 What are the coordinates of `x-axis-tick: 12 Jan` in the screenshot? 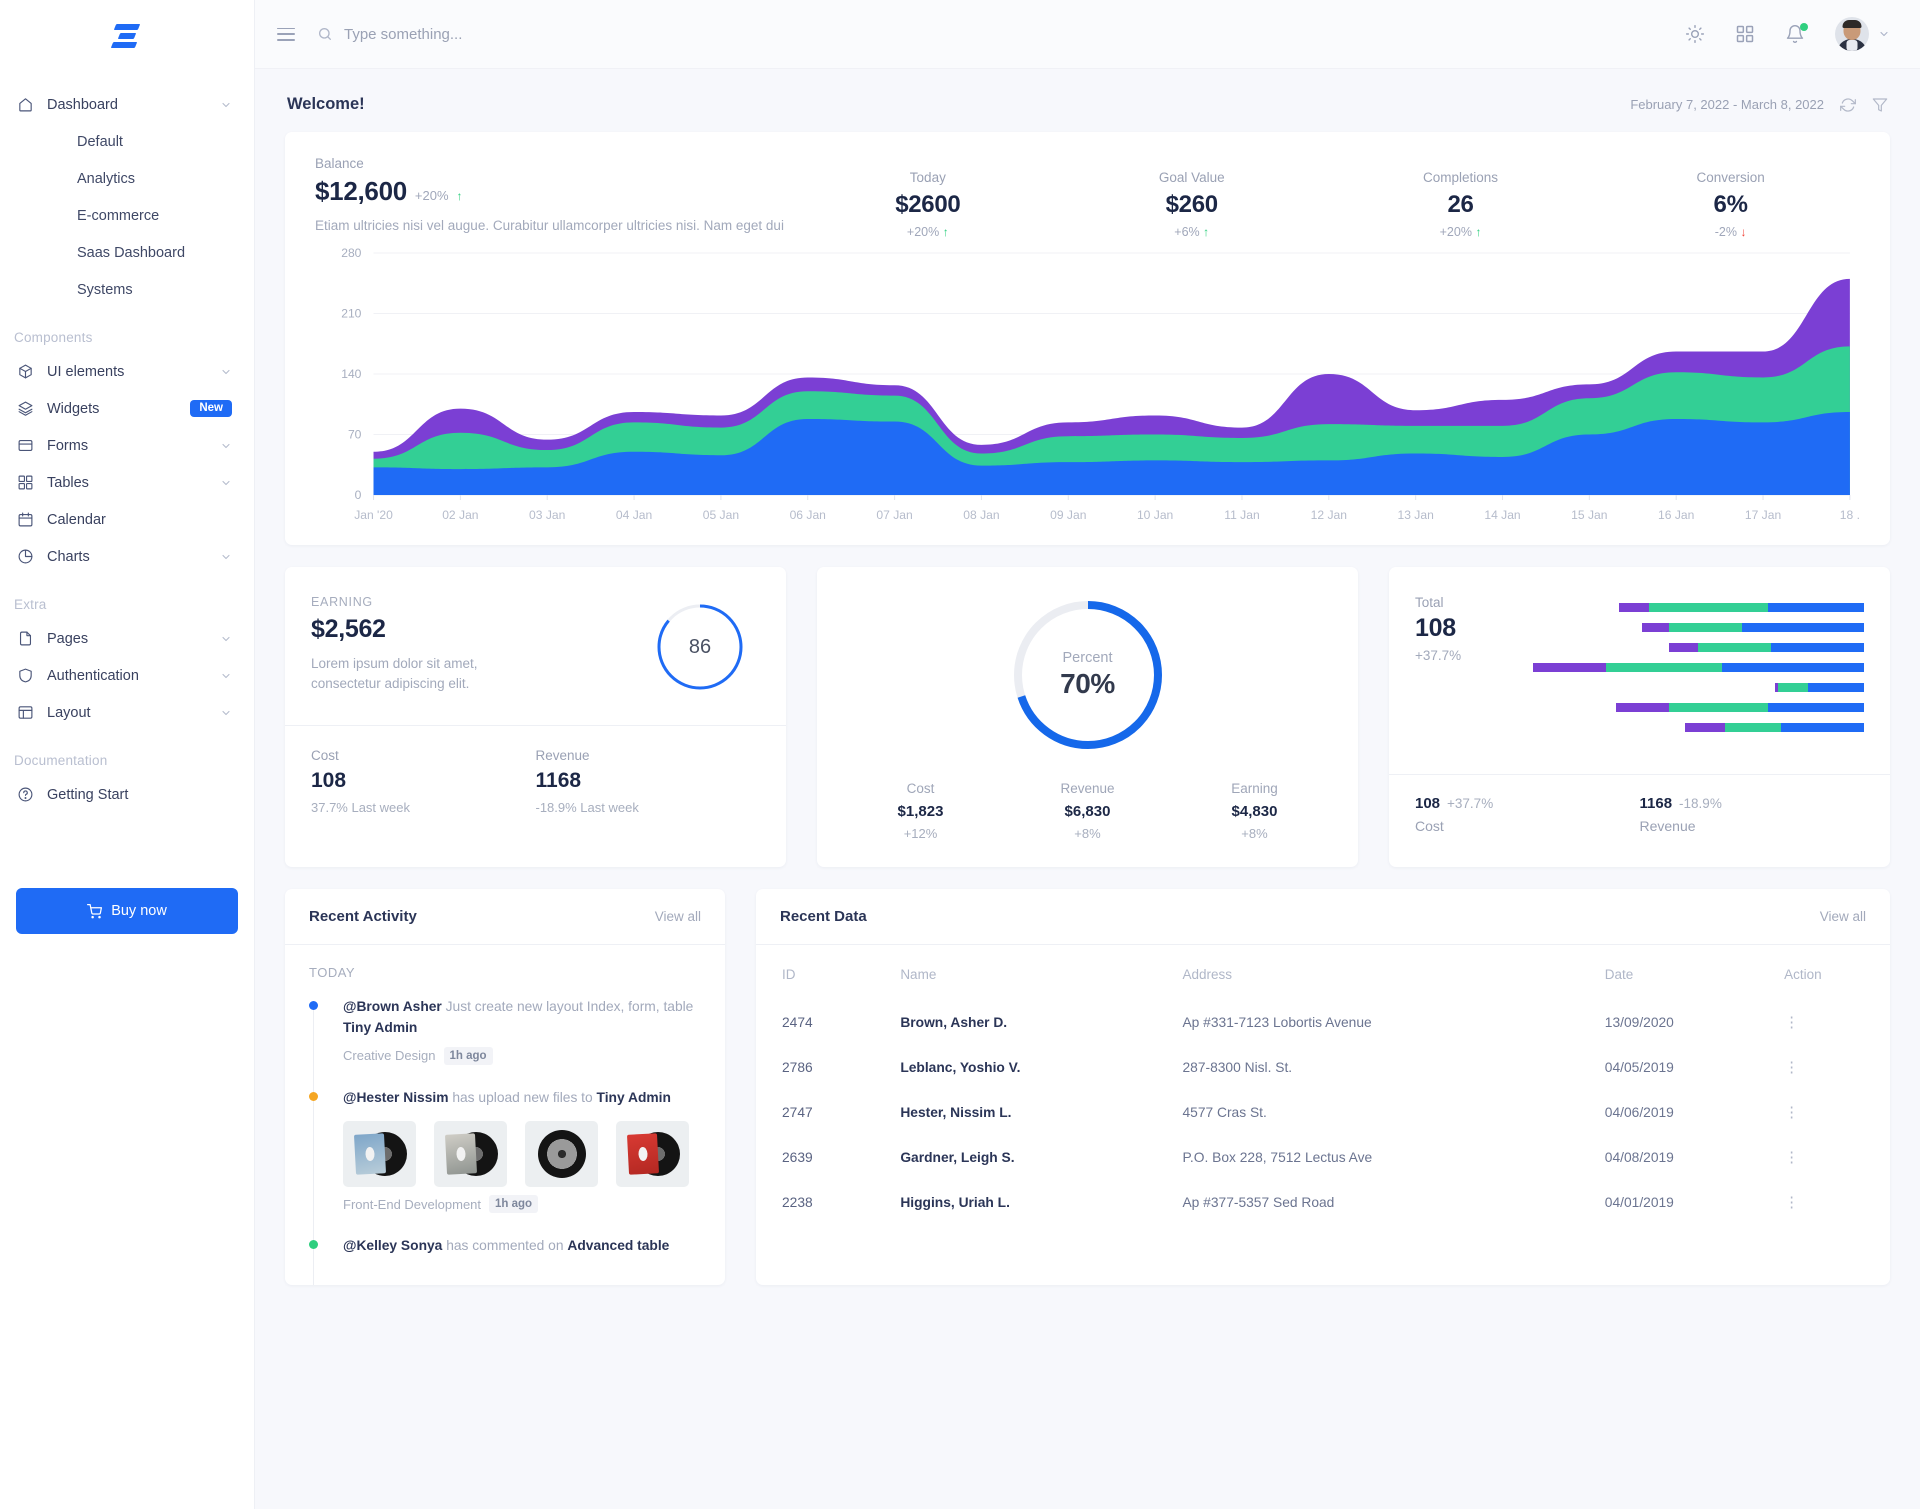 It's located at (1329, 515).